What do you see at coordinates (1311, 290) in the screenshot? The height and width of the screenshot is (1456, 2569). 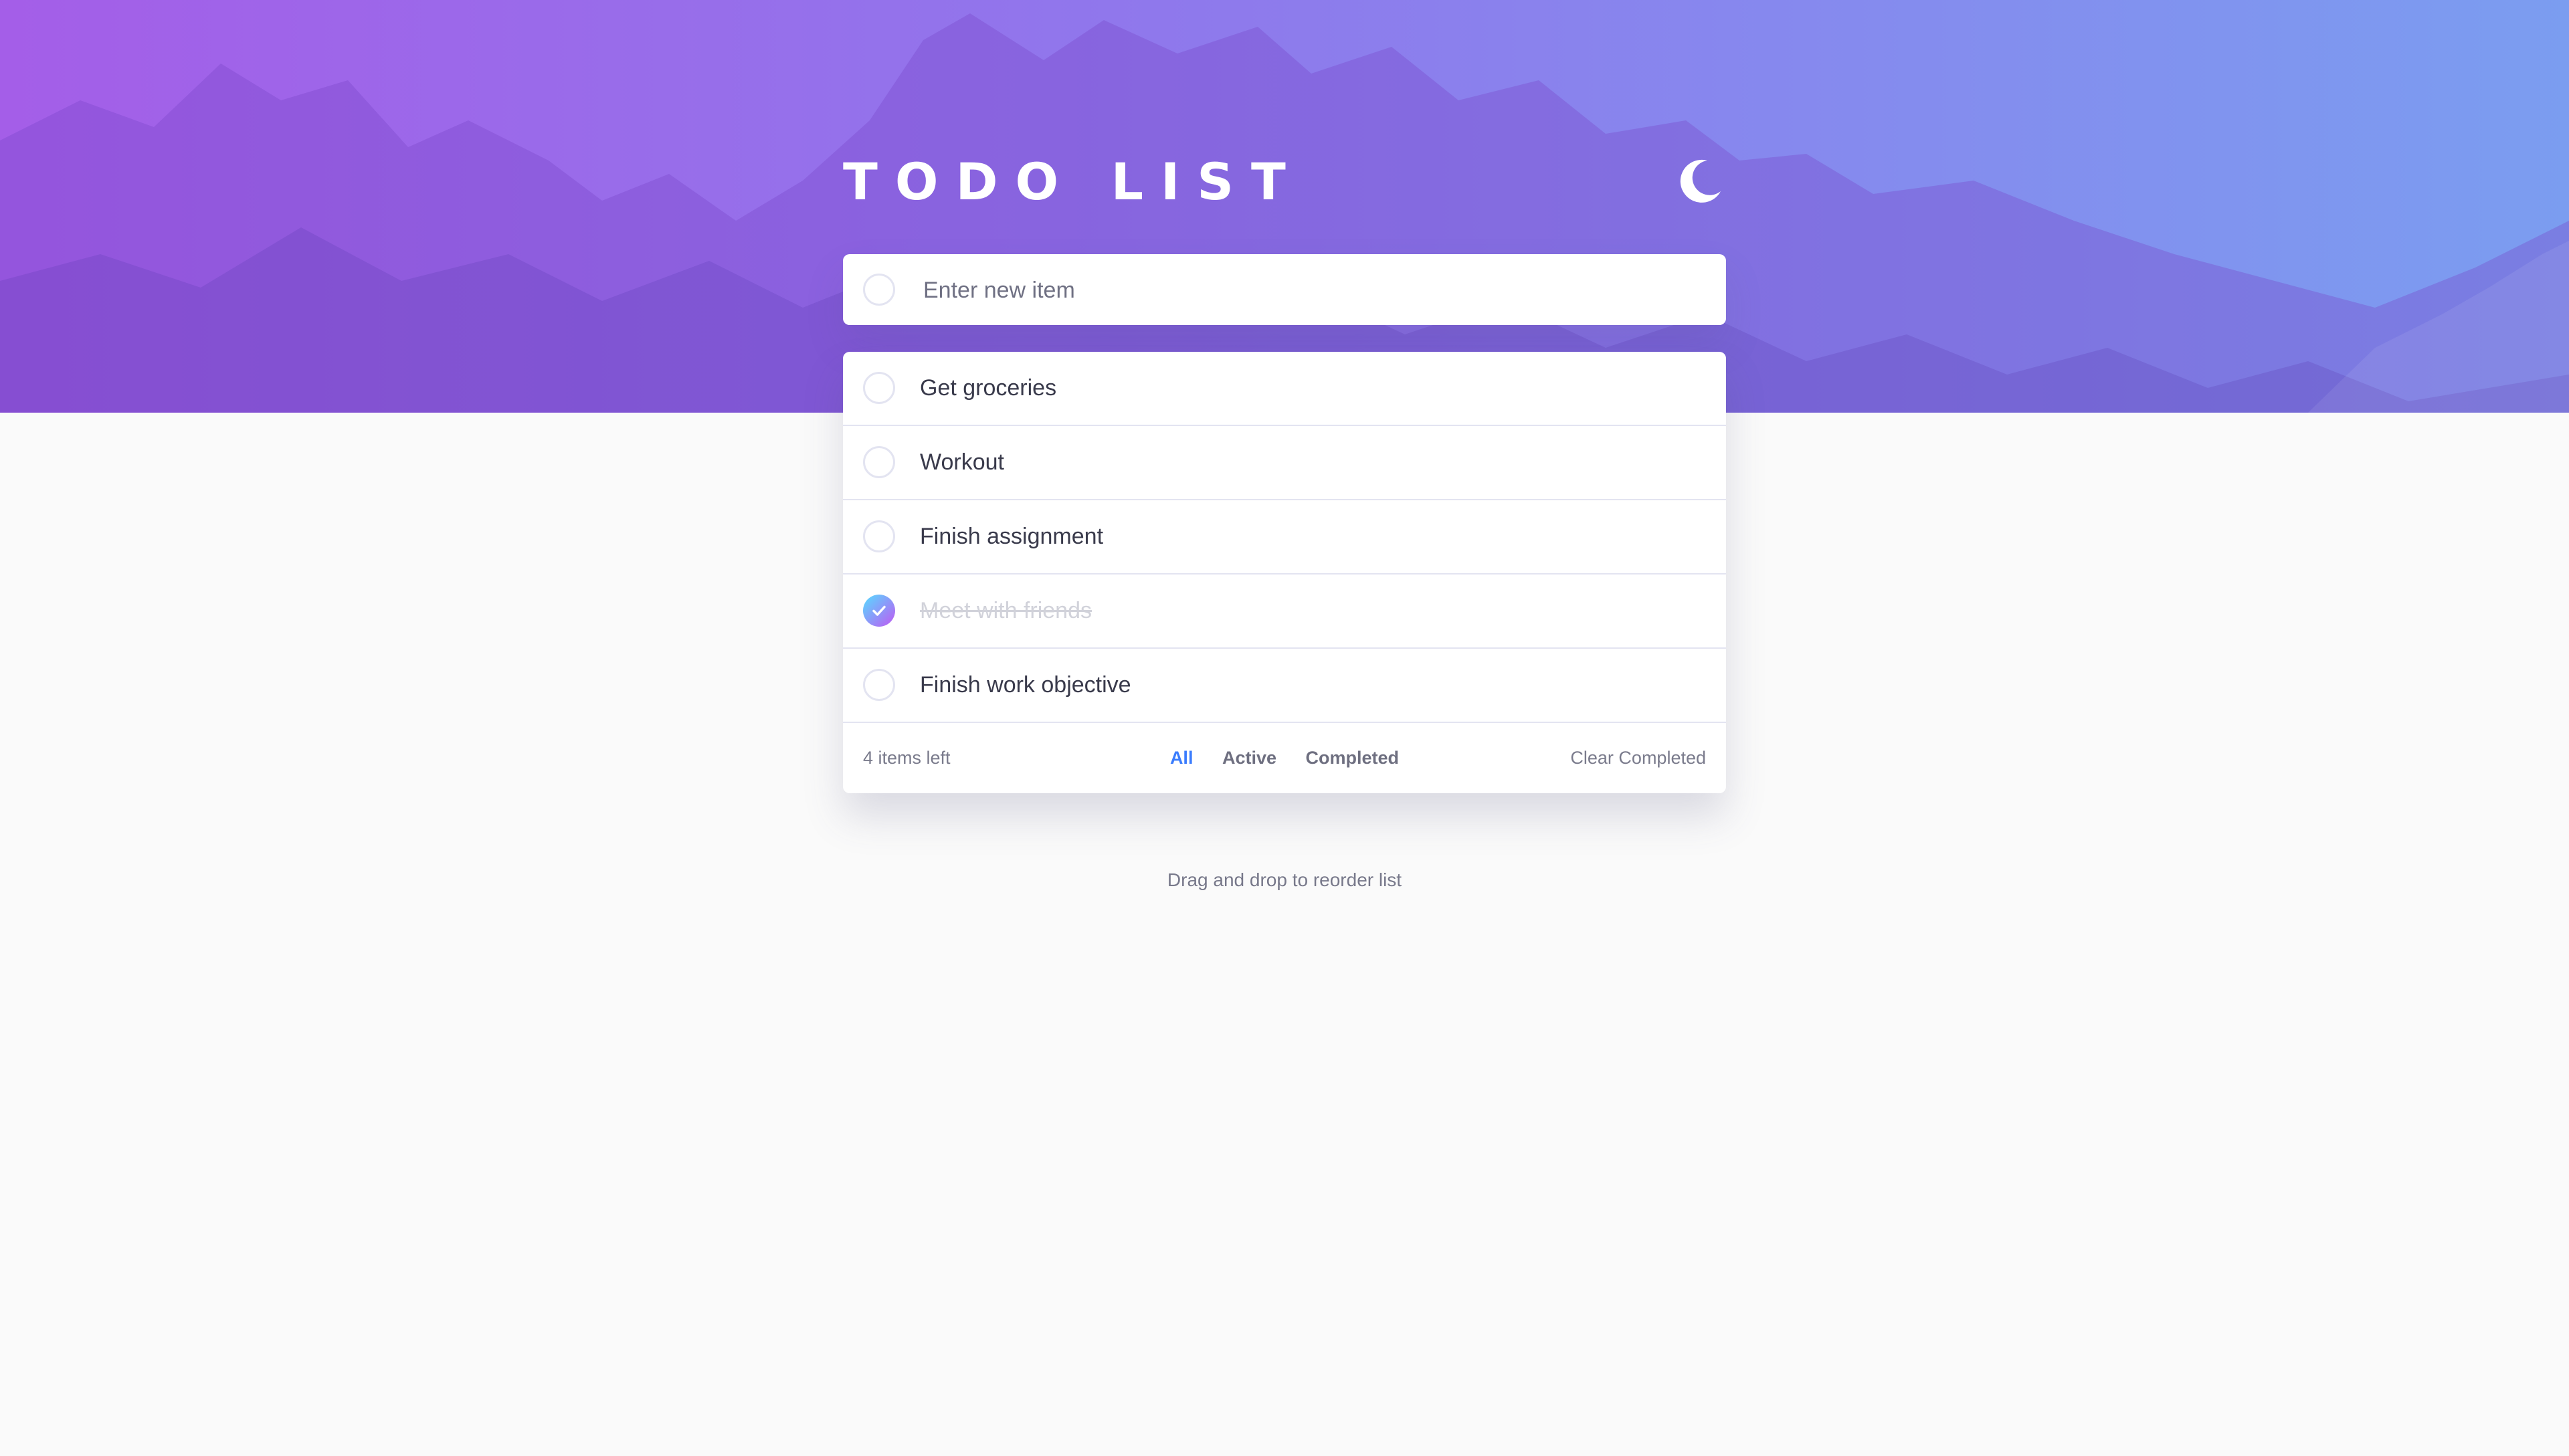 I see `new-item-input` at bounding box center [1311, 290].